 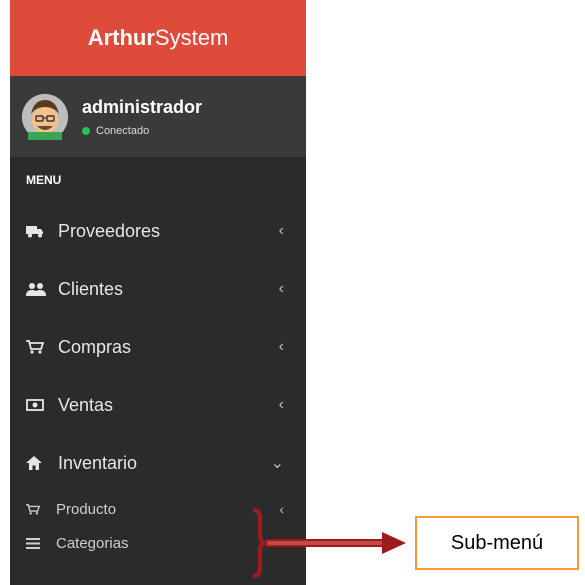 What do you see at coordinates (123, 130) in the screenshot?
I see `status-label: Conectado` at bounding box center [123, 130].